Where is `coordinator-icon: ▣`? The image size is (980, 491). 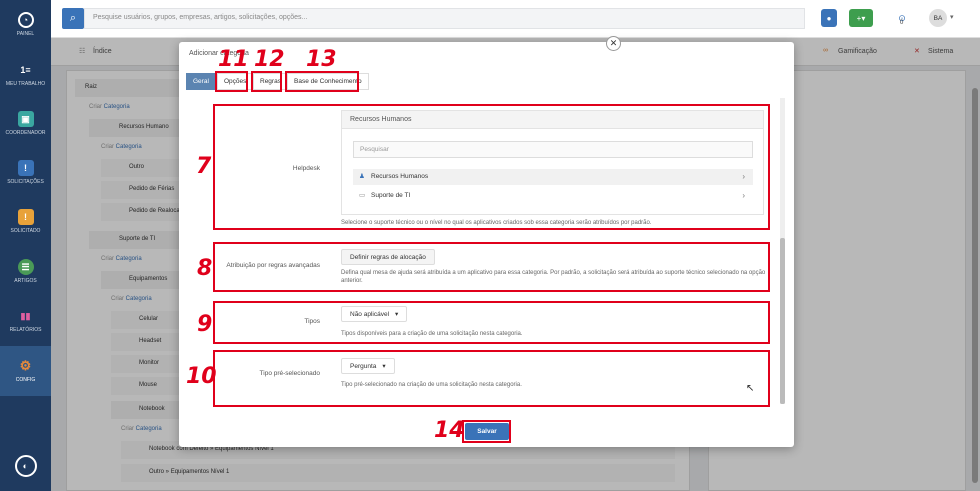
coordinator-icon: ▣ is located at coordinates (25, 119).